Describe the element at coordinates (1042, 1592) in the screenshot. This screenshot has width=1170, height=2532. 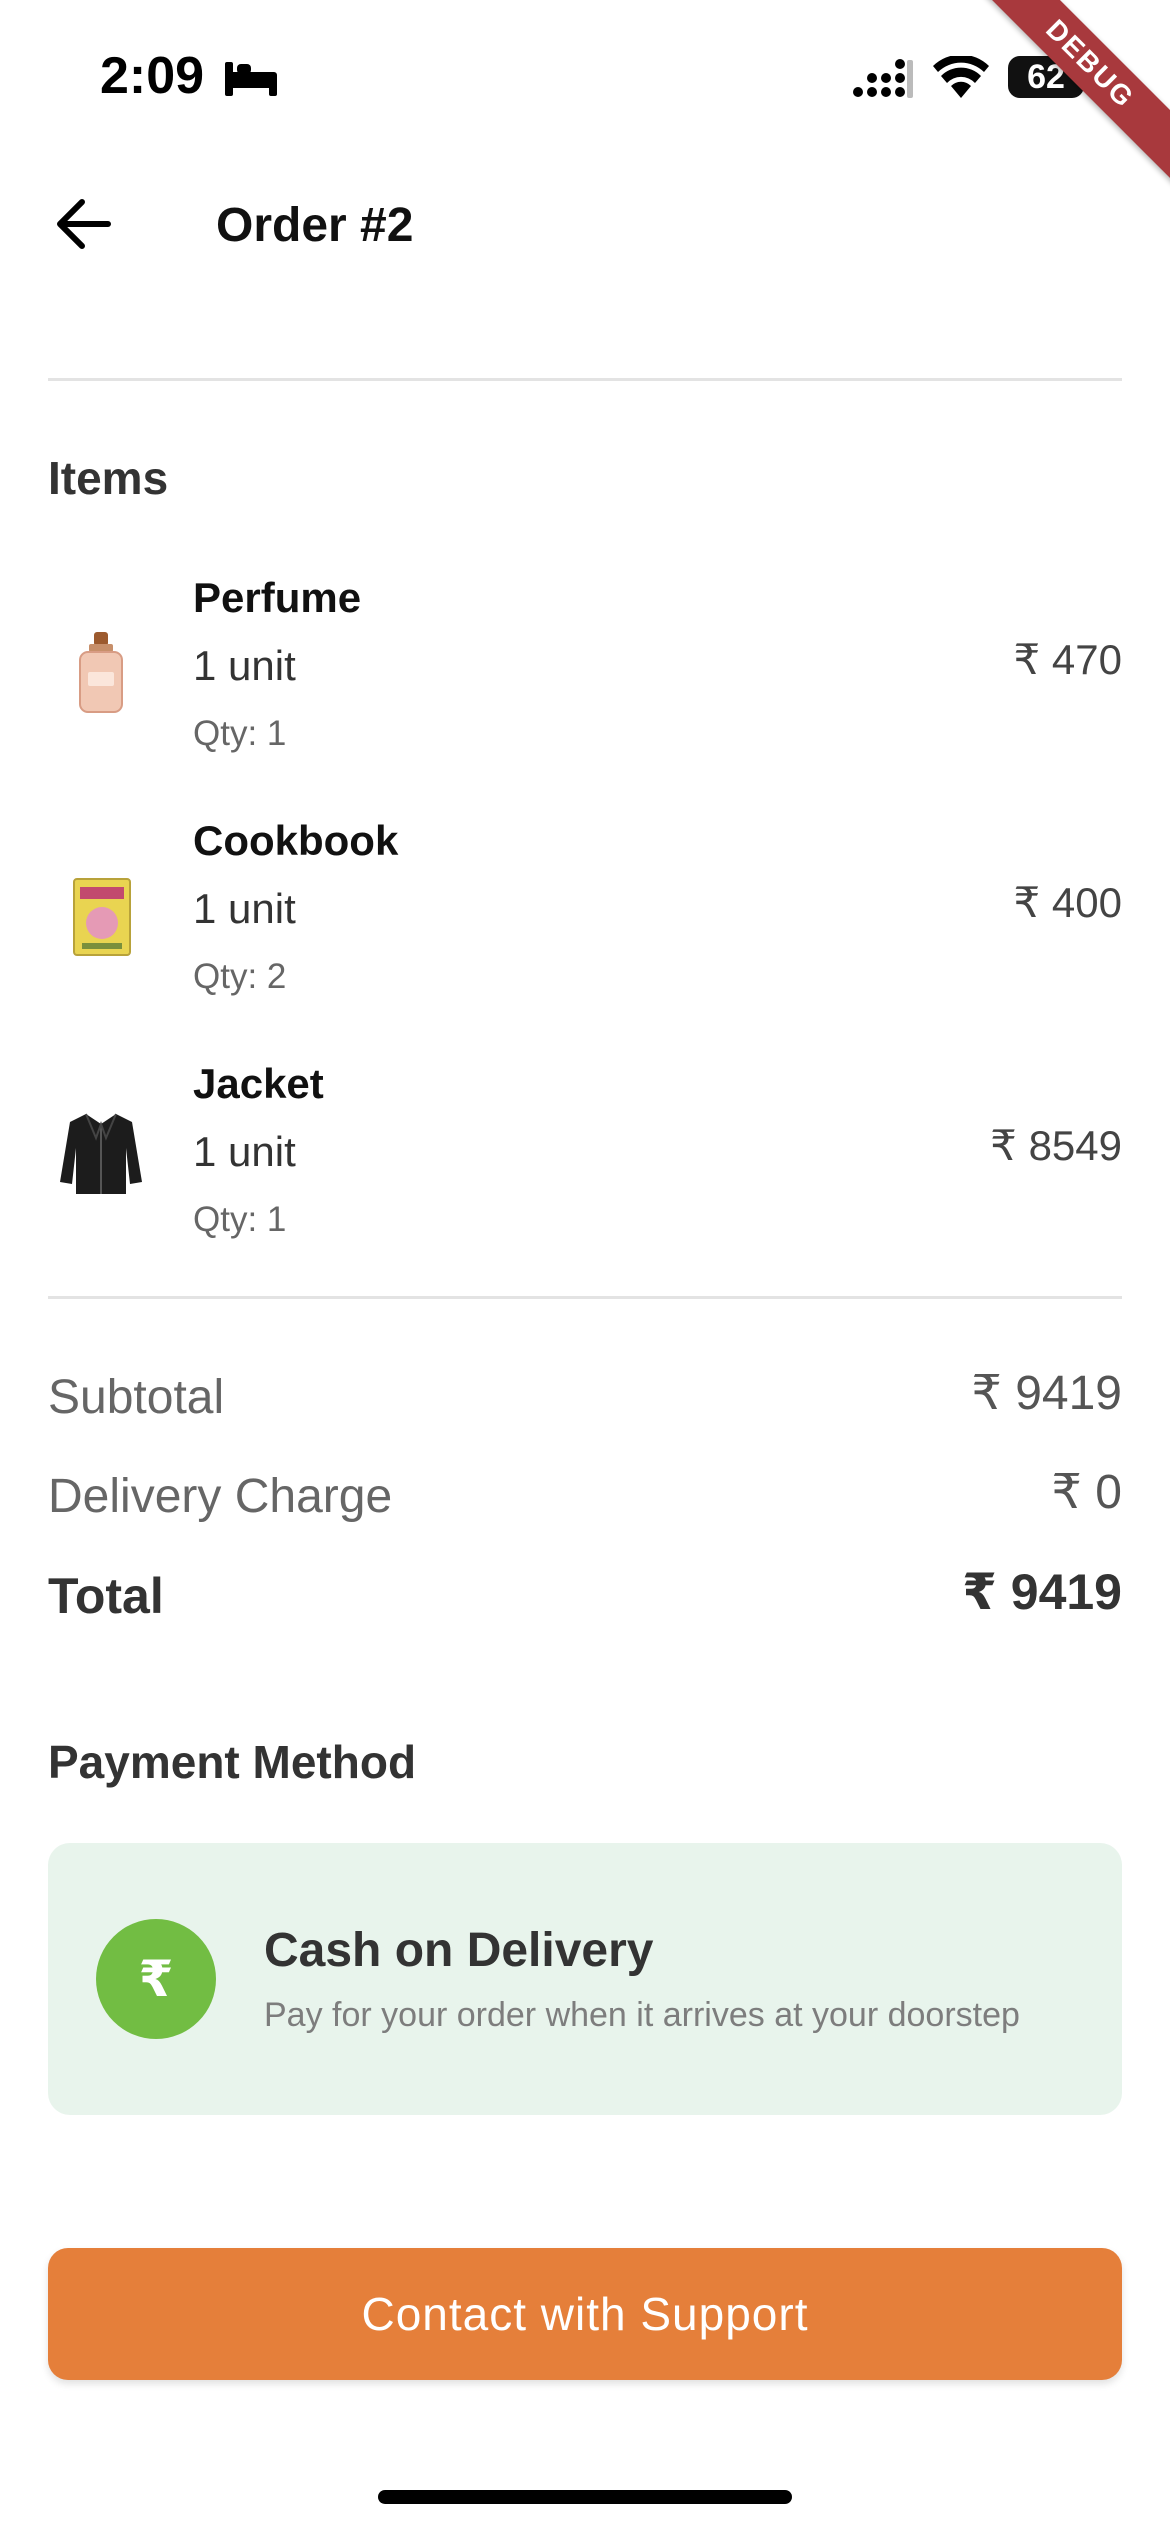
I see `total-value: ₹ 9419` at that location.